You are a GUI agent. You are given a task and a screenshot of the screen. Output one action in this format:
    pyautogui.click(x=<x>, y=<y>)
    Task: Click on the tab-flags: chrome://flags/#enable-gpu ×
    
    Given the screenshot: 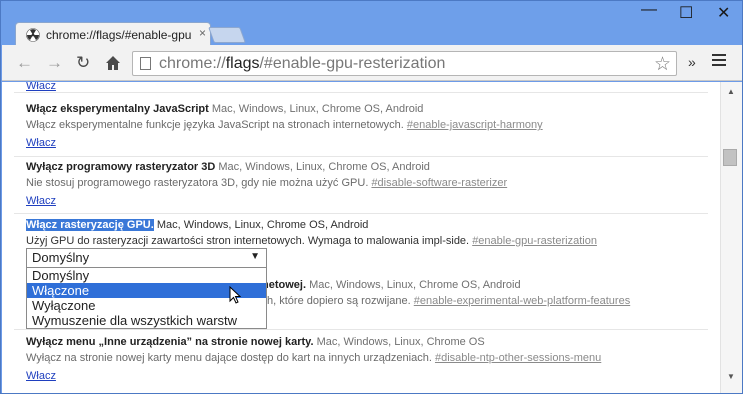 What is the action you would take?
    pyautogui.click(x=113, y=34)
    